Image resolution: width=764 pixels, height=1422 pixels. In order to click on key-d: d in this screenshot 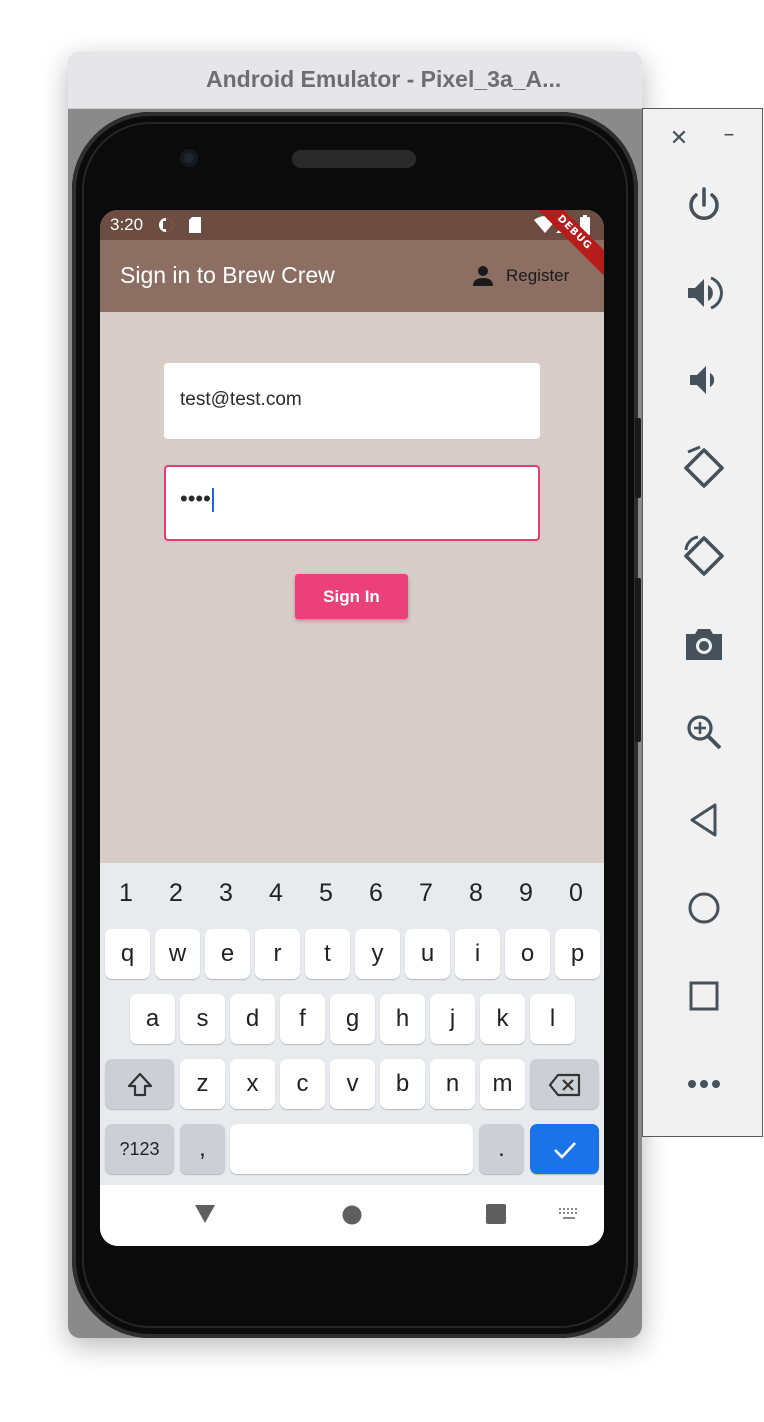, I will do `click(252, 1019)`.